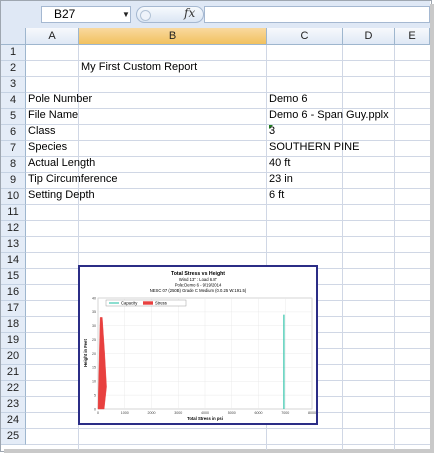 This screenshot has width=434, height=455. I want to click on field-label-tip-circumference: Tip Circumference, so click(73, 179).